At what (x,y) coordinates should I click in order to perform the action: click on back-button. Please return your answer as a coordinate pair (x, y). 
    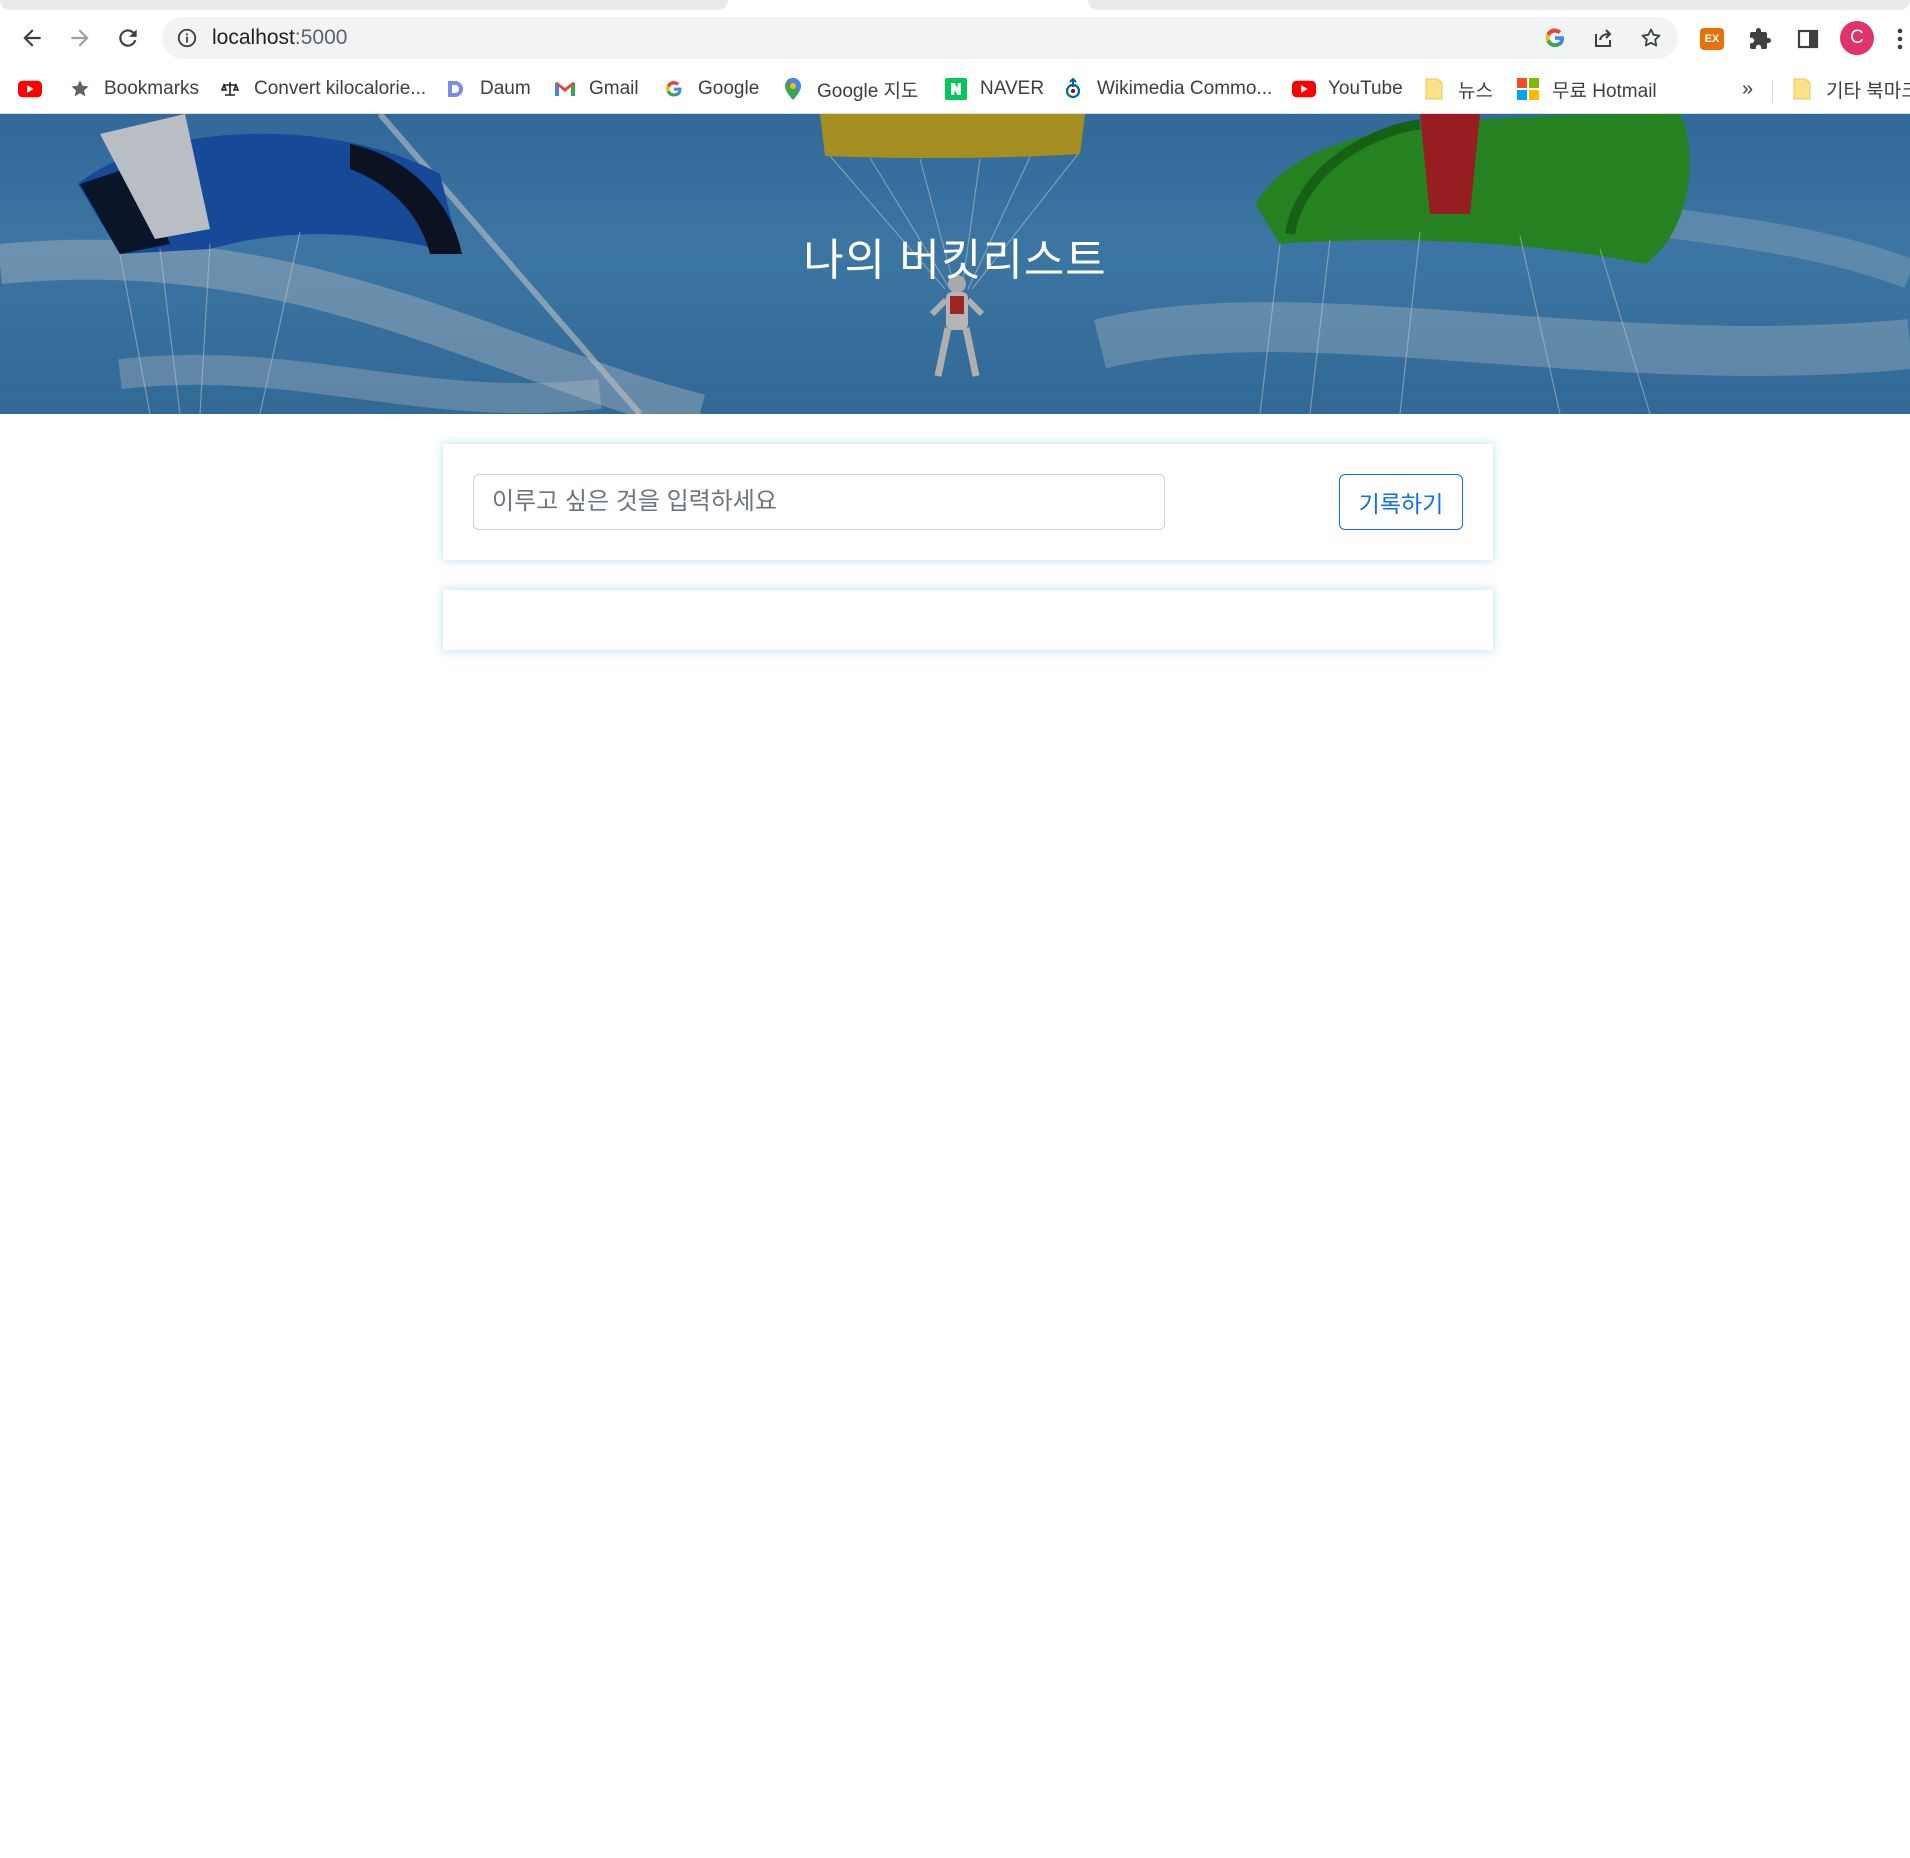
    Looking at the image, I should click on (32, 38).